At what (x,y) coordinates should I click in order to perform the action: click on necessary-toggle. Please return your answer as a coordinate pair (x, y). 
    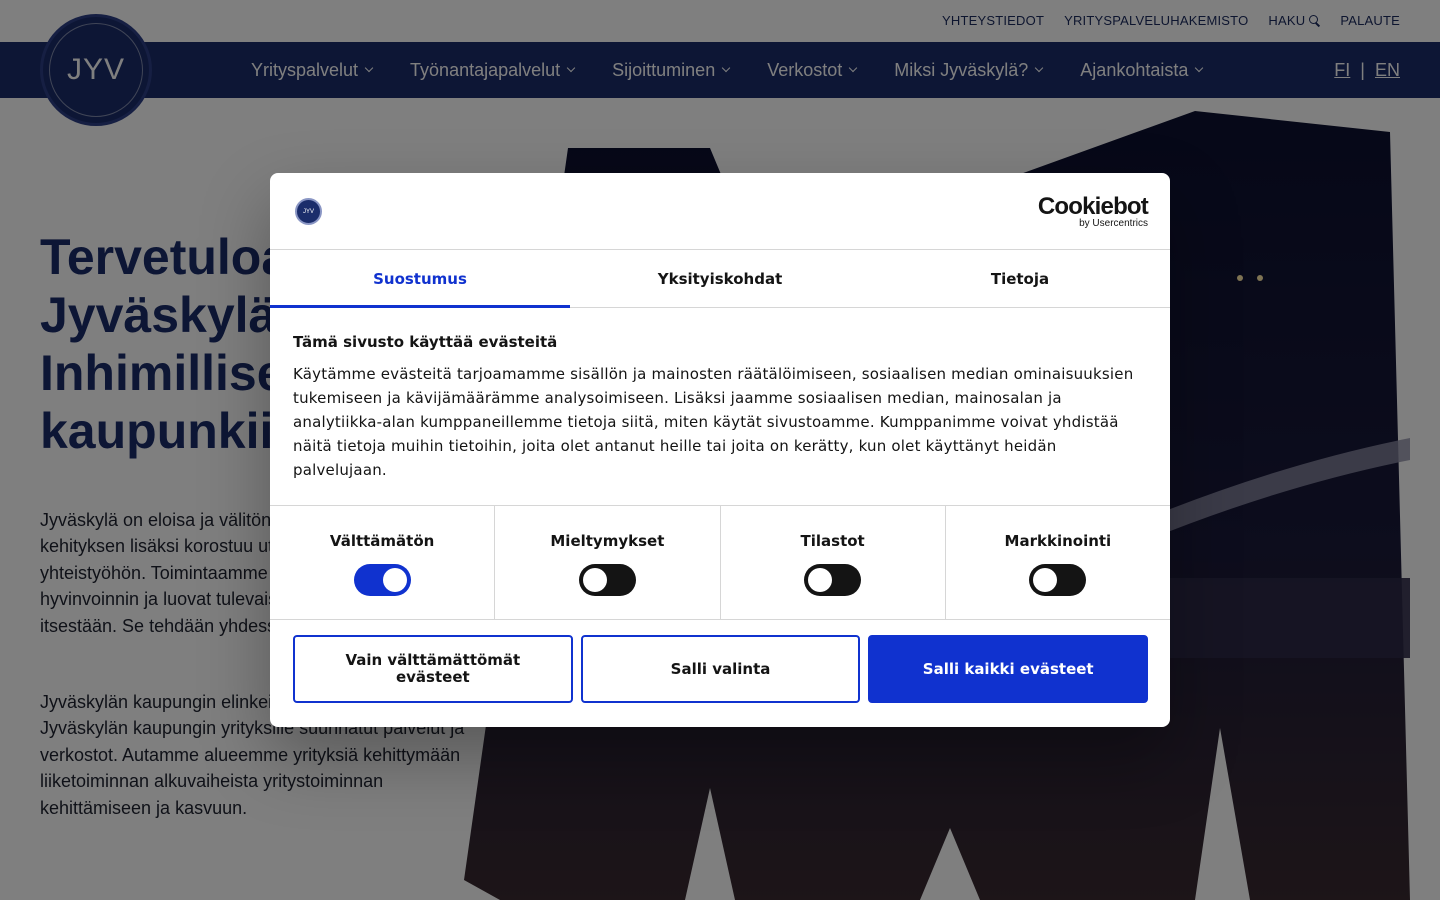
    Looking at the image, I should click on (382, 580).